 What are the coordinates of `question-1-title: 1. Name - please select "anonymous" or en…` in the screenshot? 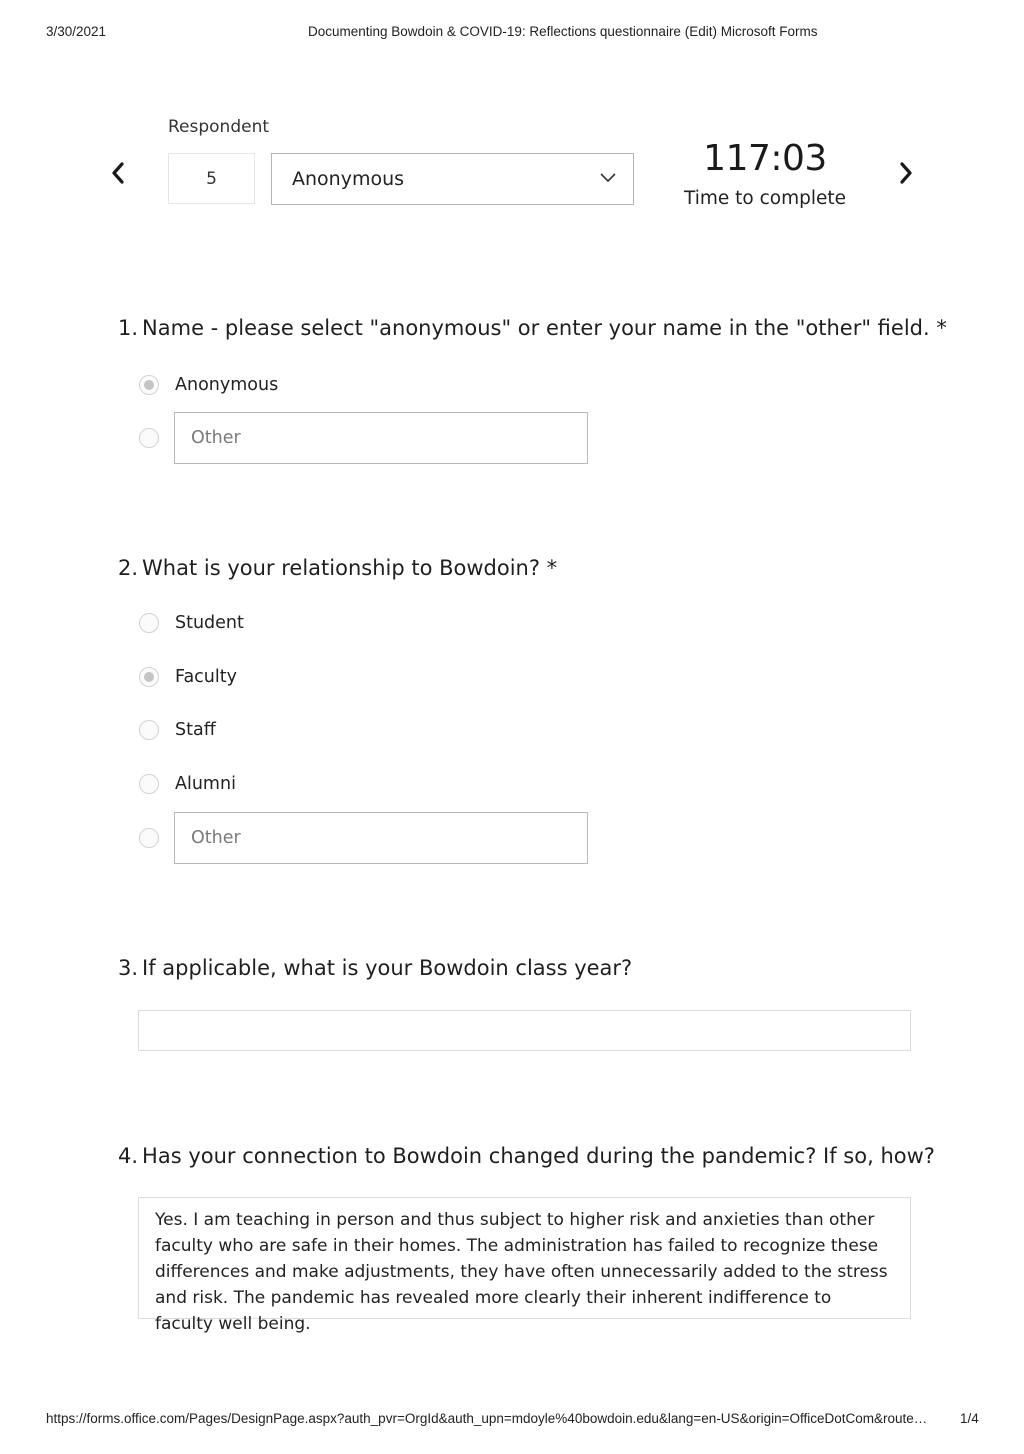 It's located at (532, 328).